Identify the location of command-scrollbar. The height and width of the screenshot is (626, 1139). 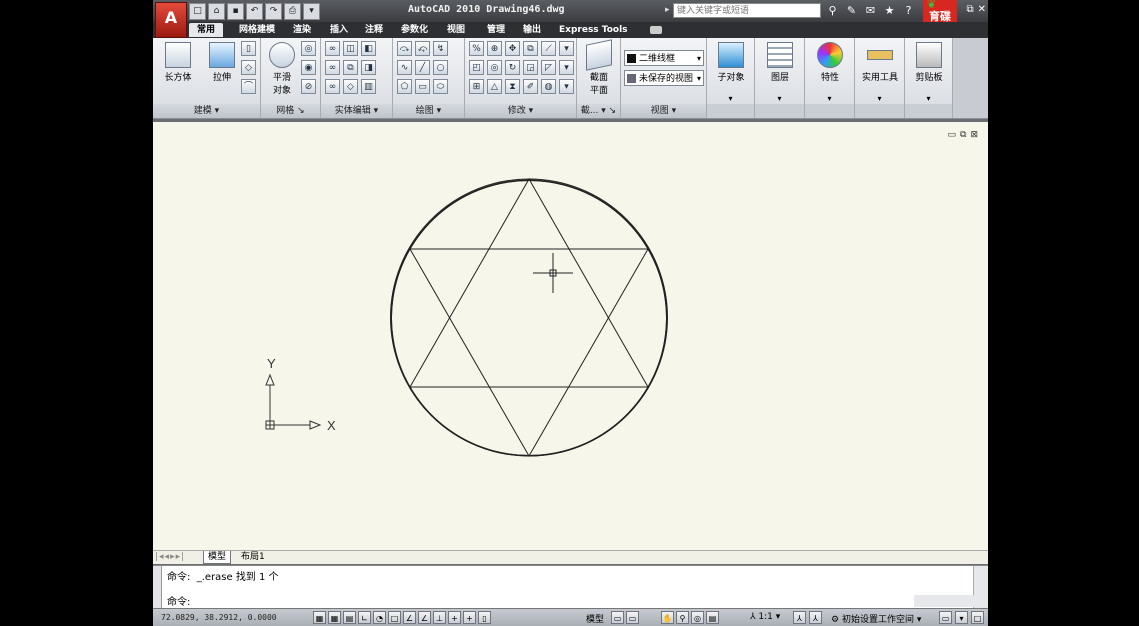
(980, 587).